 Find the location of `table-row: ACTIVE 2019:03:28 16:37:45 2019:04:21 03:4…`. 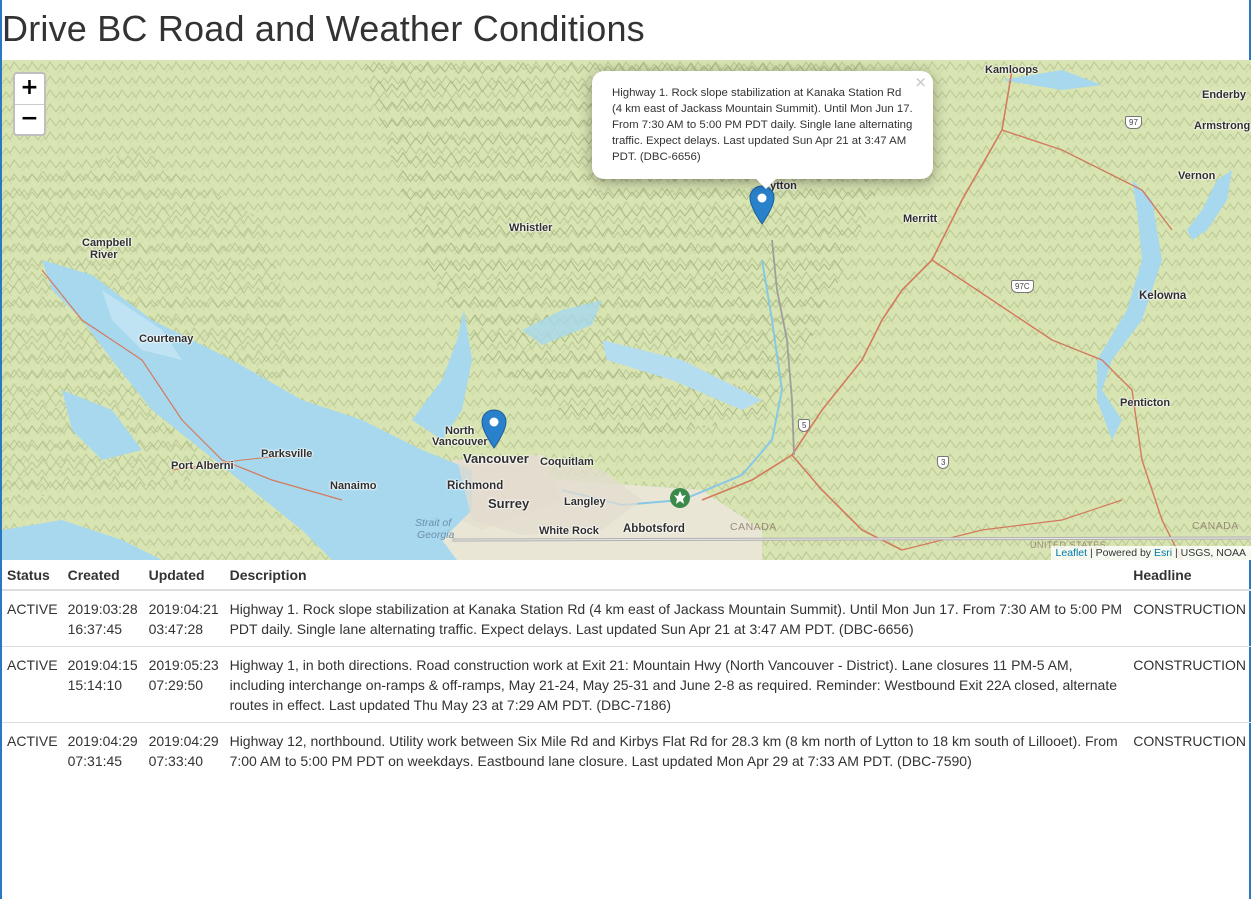

table-row: ACTIVE 2019:03:28 16:37:45 2019:04:21 03:4… is located at coordinates (626, 618).